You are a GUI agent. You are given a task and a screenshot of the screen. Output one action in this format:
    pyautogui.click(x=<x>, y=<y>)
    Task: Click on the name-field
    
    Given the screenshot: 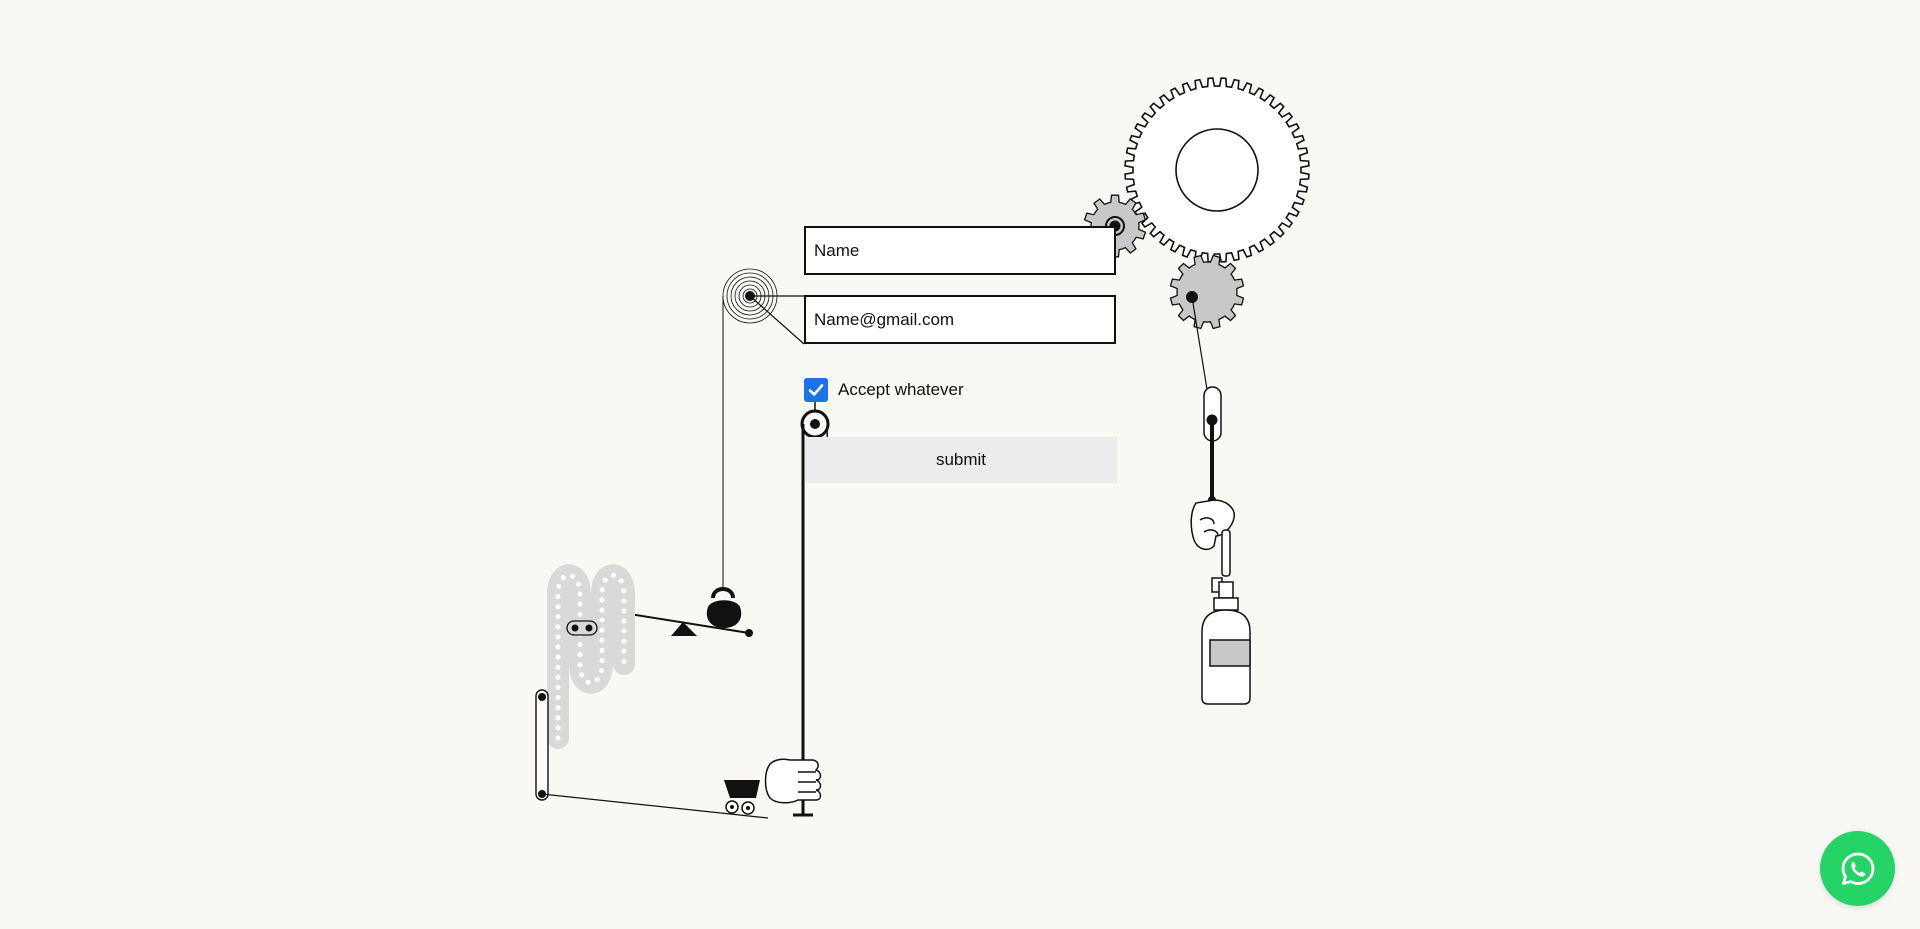 What is the action you would take?
    pyautogui.click(x=960, y=250)
    